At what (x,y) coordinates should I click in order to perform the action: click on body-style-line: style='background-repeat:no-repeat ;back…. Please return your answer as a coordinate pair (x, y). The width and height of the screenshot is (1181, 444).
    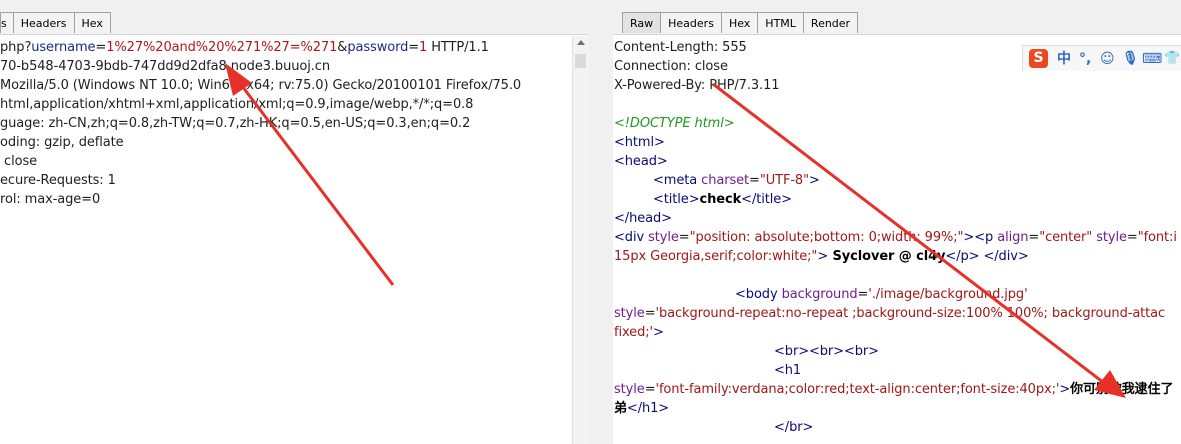
    Looking at the image, I should click on (890, 313).